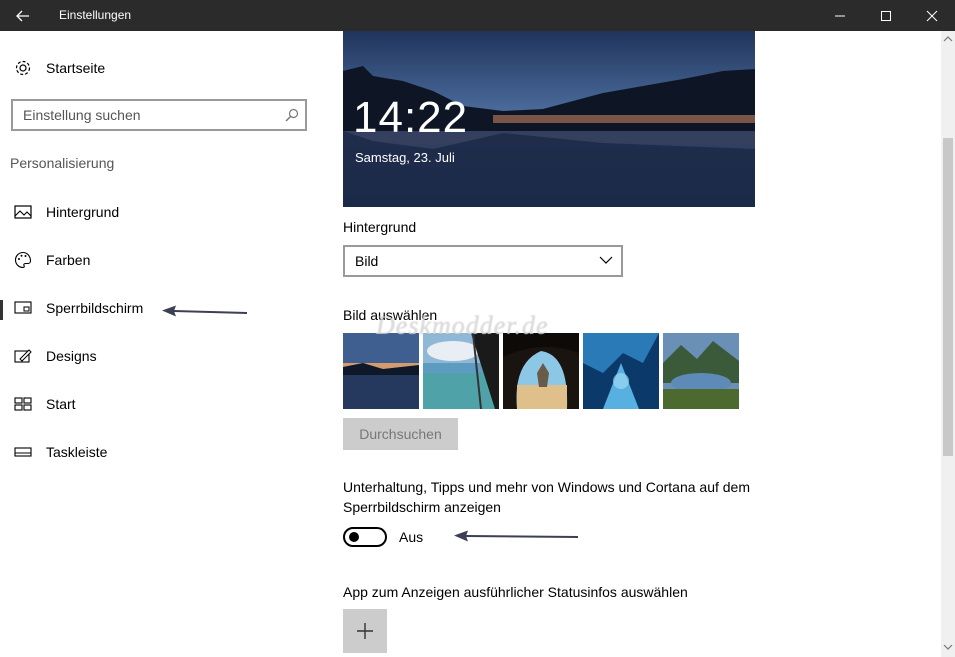 The width and height of the screenshot is (955, 657). Describe the element at coordinates (948, 39) in the screenshot. I see `scroll-up-icon` at that location.